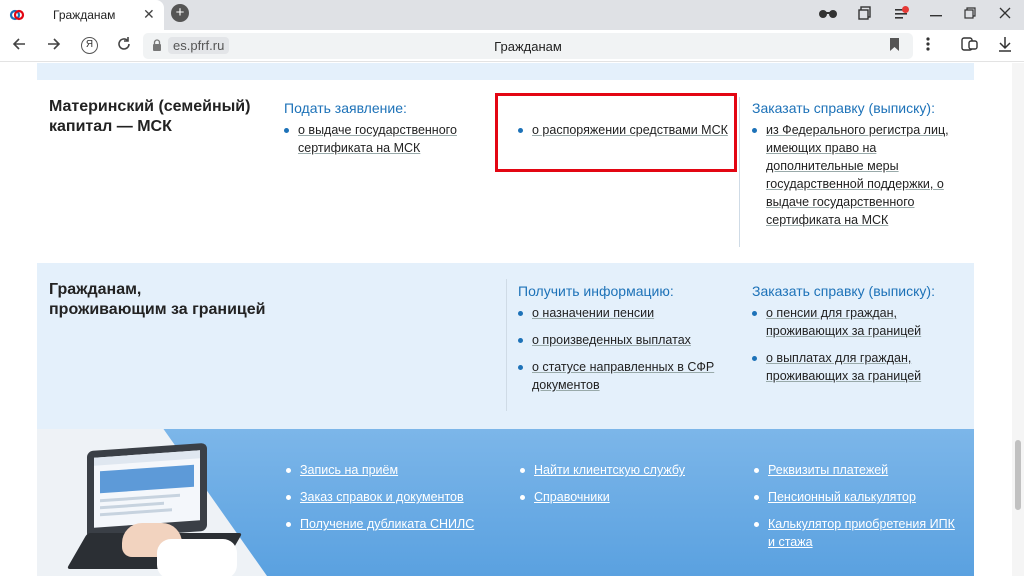 Image resolution: width=1024 pixels, height=576 pixels. I want to click on apply-title: Подать заявление:, so click(345, 108).